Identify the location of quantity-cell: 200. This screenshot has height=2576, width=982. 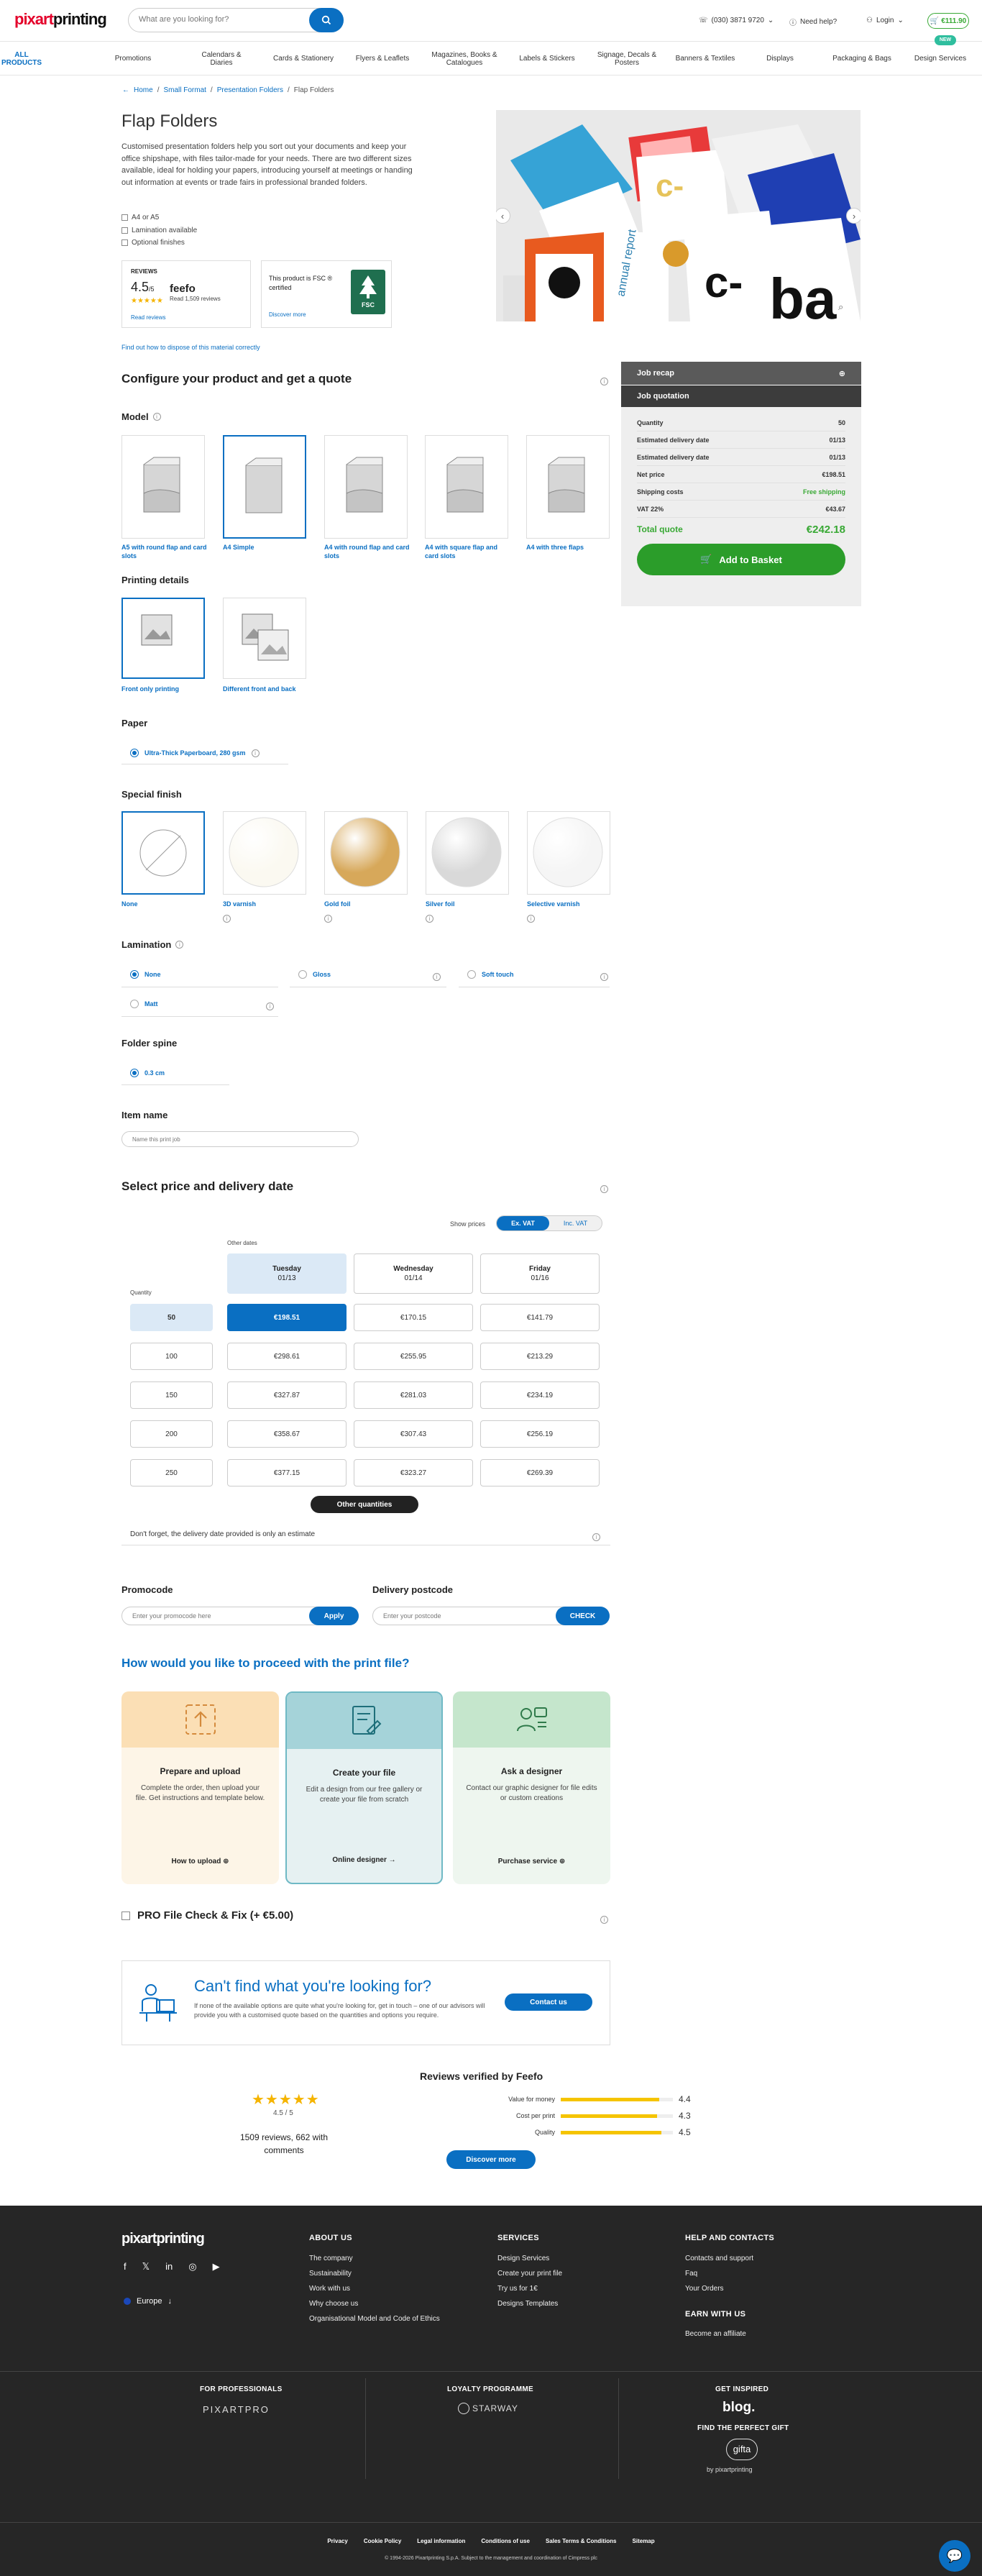
(171, 1434).